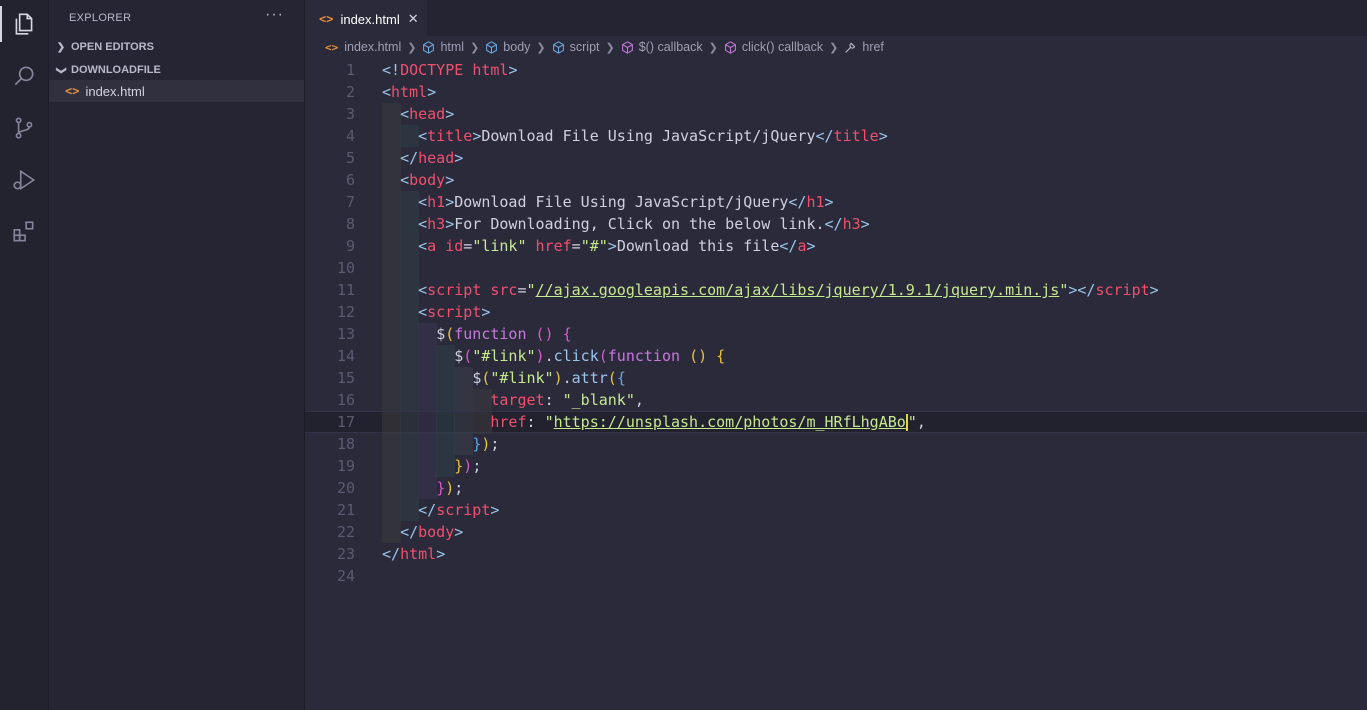 The image size is (1367, 710). What do you see at coordinates (414, 554) in the screenshot?
I see `code-text: </html>` at bounding box center [414, 554].